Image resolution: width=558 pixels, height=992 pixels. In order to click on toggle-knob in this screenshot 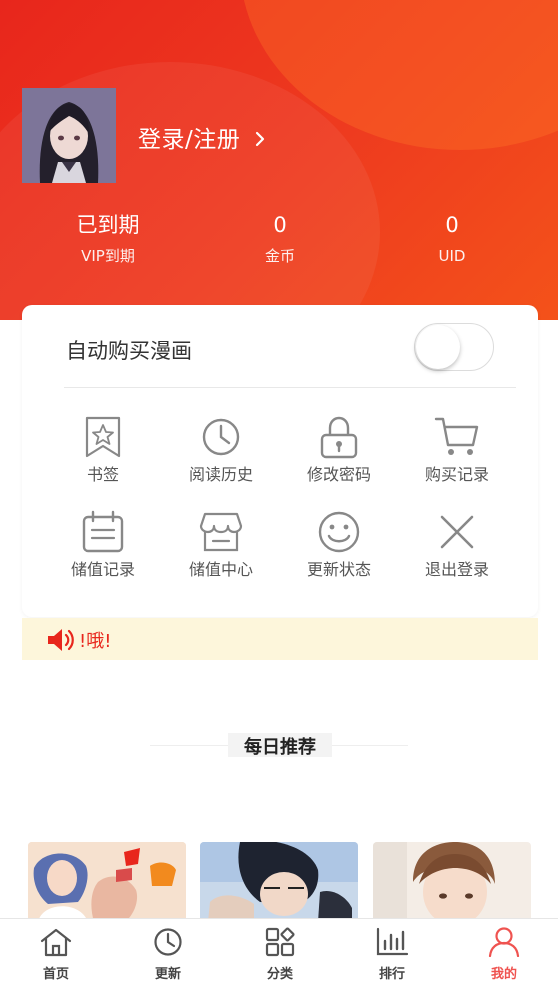, I will do `click(438, 347)`.